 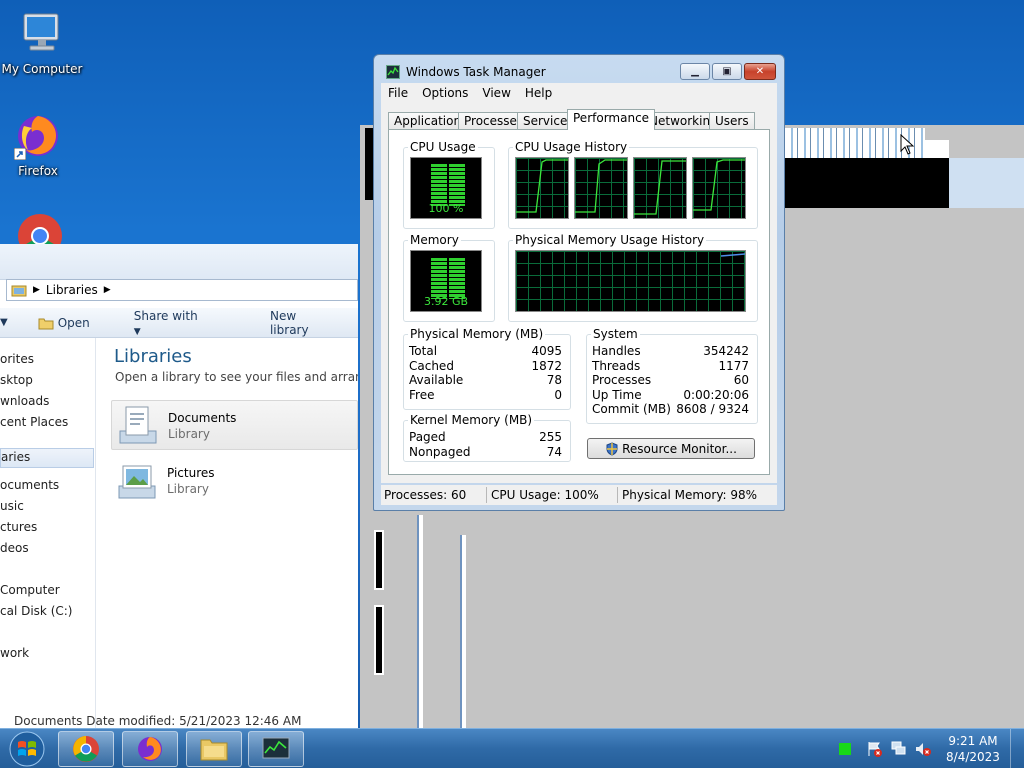 I want to click on desktop-icon-label: Firefox, so click(x=38, y=171).